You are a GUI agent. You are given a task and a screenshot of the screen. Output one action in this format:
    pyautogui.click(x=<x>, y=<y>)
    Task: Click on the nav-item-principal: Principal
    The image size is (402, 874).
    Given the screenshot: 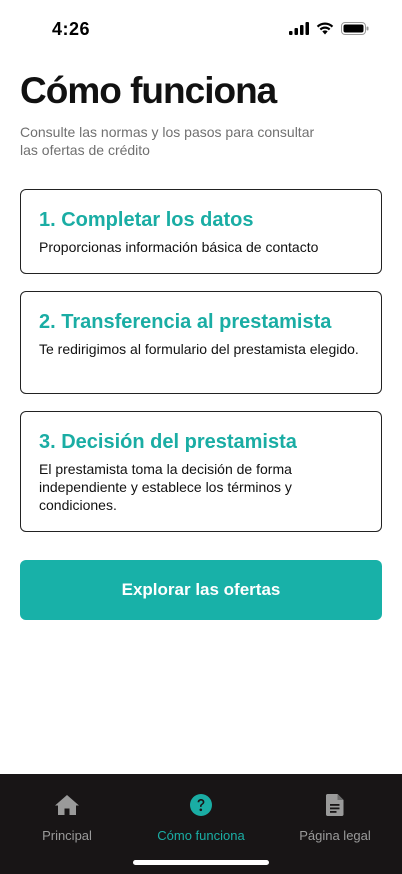 What is the action you would take?
    pyautogui.click(x=67, y=817)
    